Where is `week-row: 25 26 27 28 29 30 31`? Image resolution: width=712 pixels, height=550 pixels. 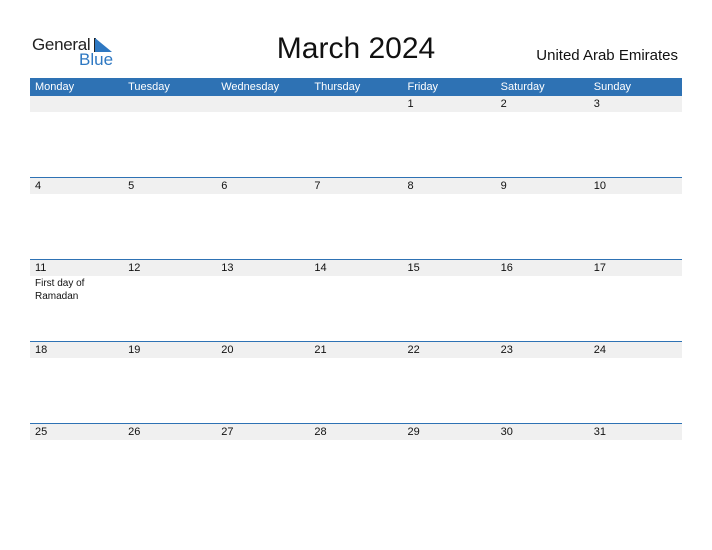 week-row: 25 26 27 28 29 30 31 is located at coordinates (356, 464).